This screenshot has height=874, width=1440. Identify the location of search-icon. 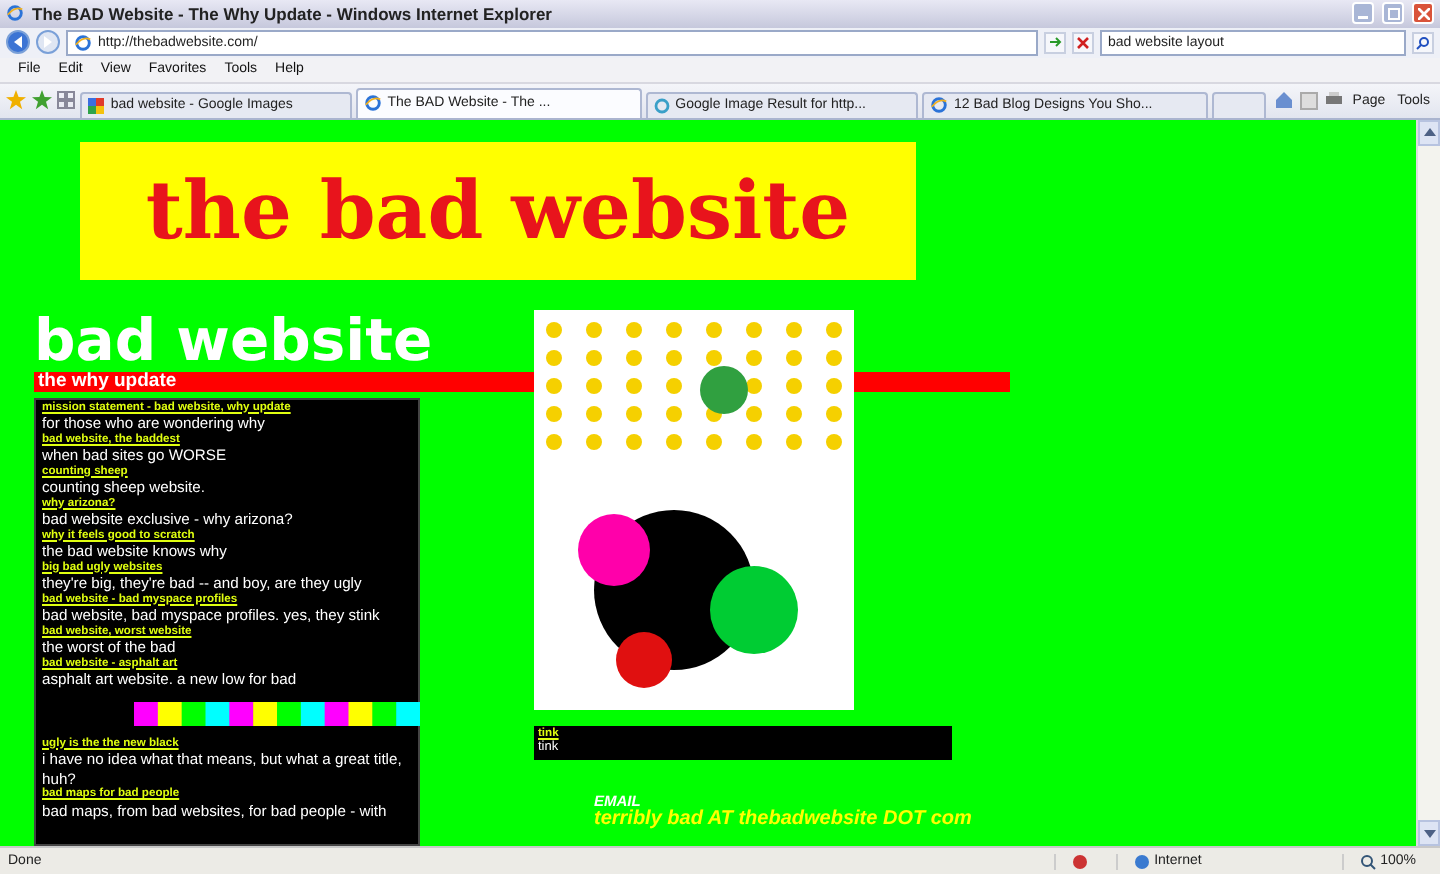
(1423, 42).